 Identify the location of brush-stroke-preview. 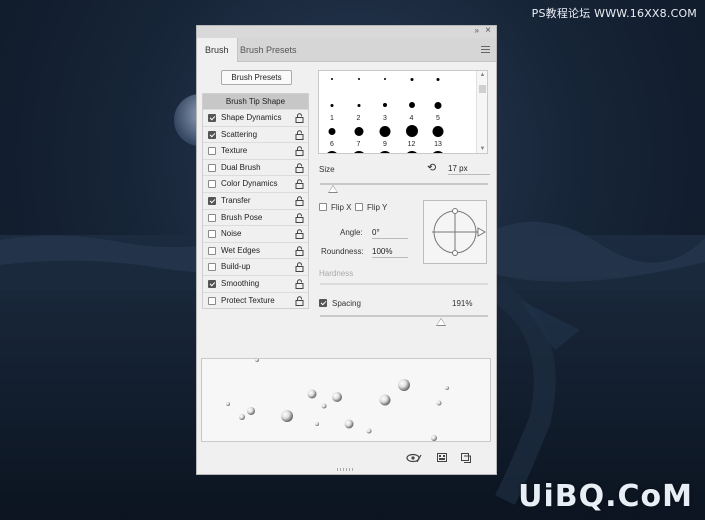
(346, 400).